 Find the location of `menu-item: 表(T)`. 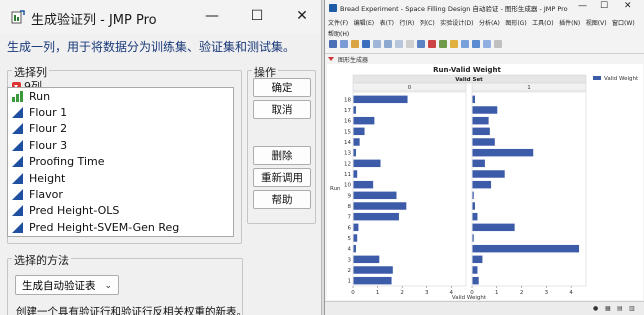

menu-item: 表(T) is located at coordinates (387, 24).